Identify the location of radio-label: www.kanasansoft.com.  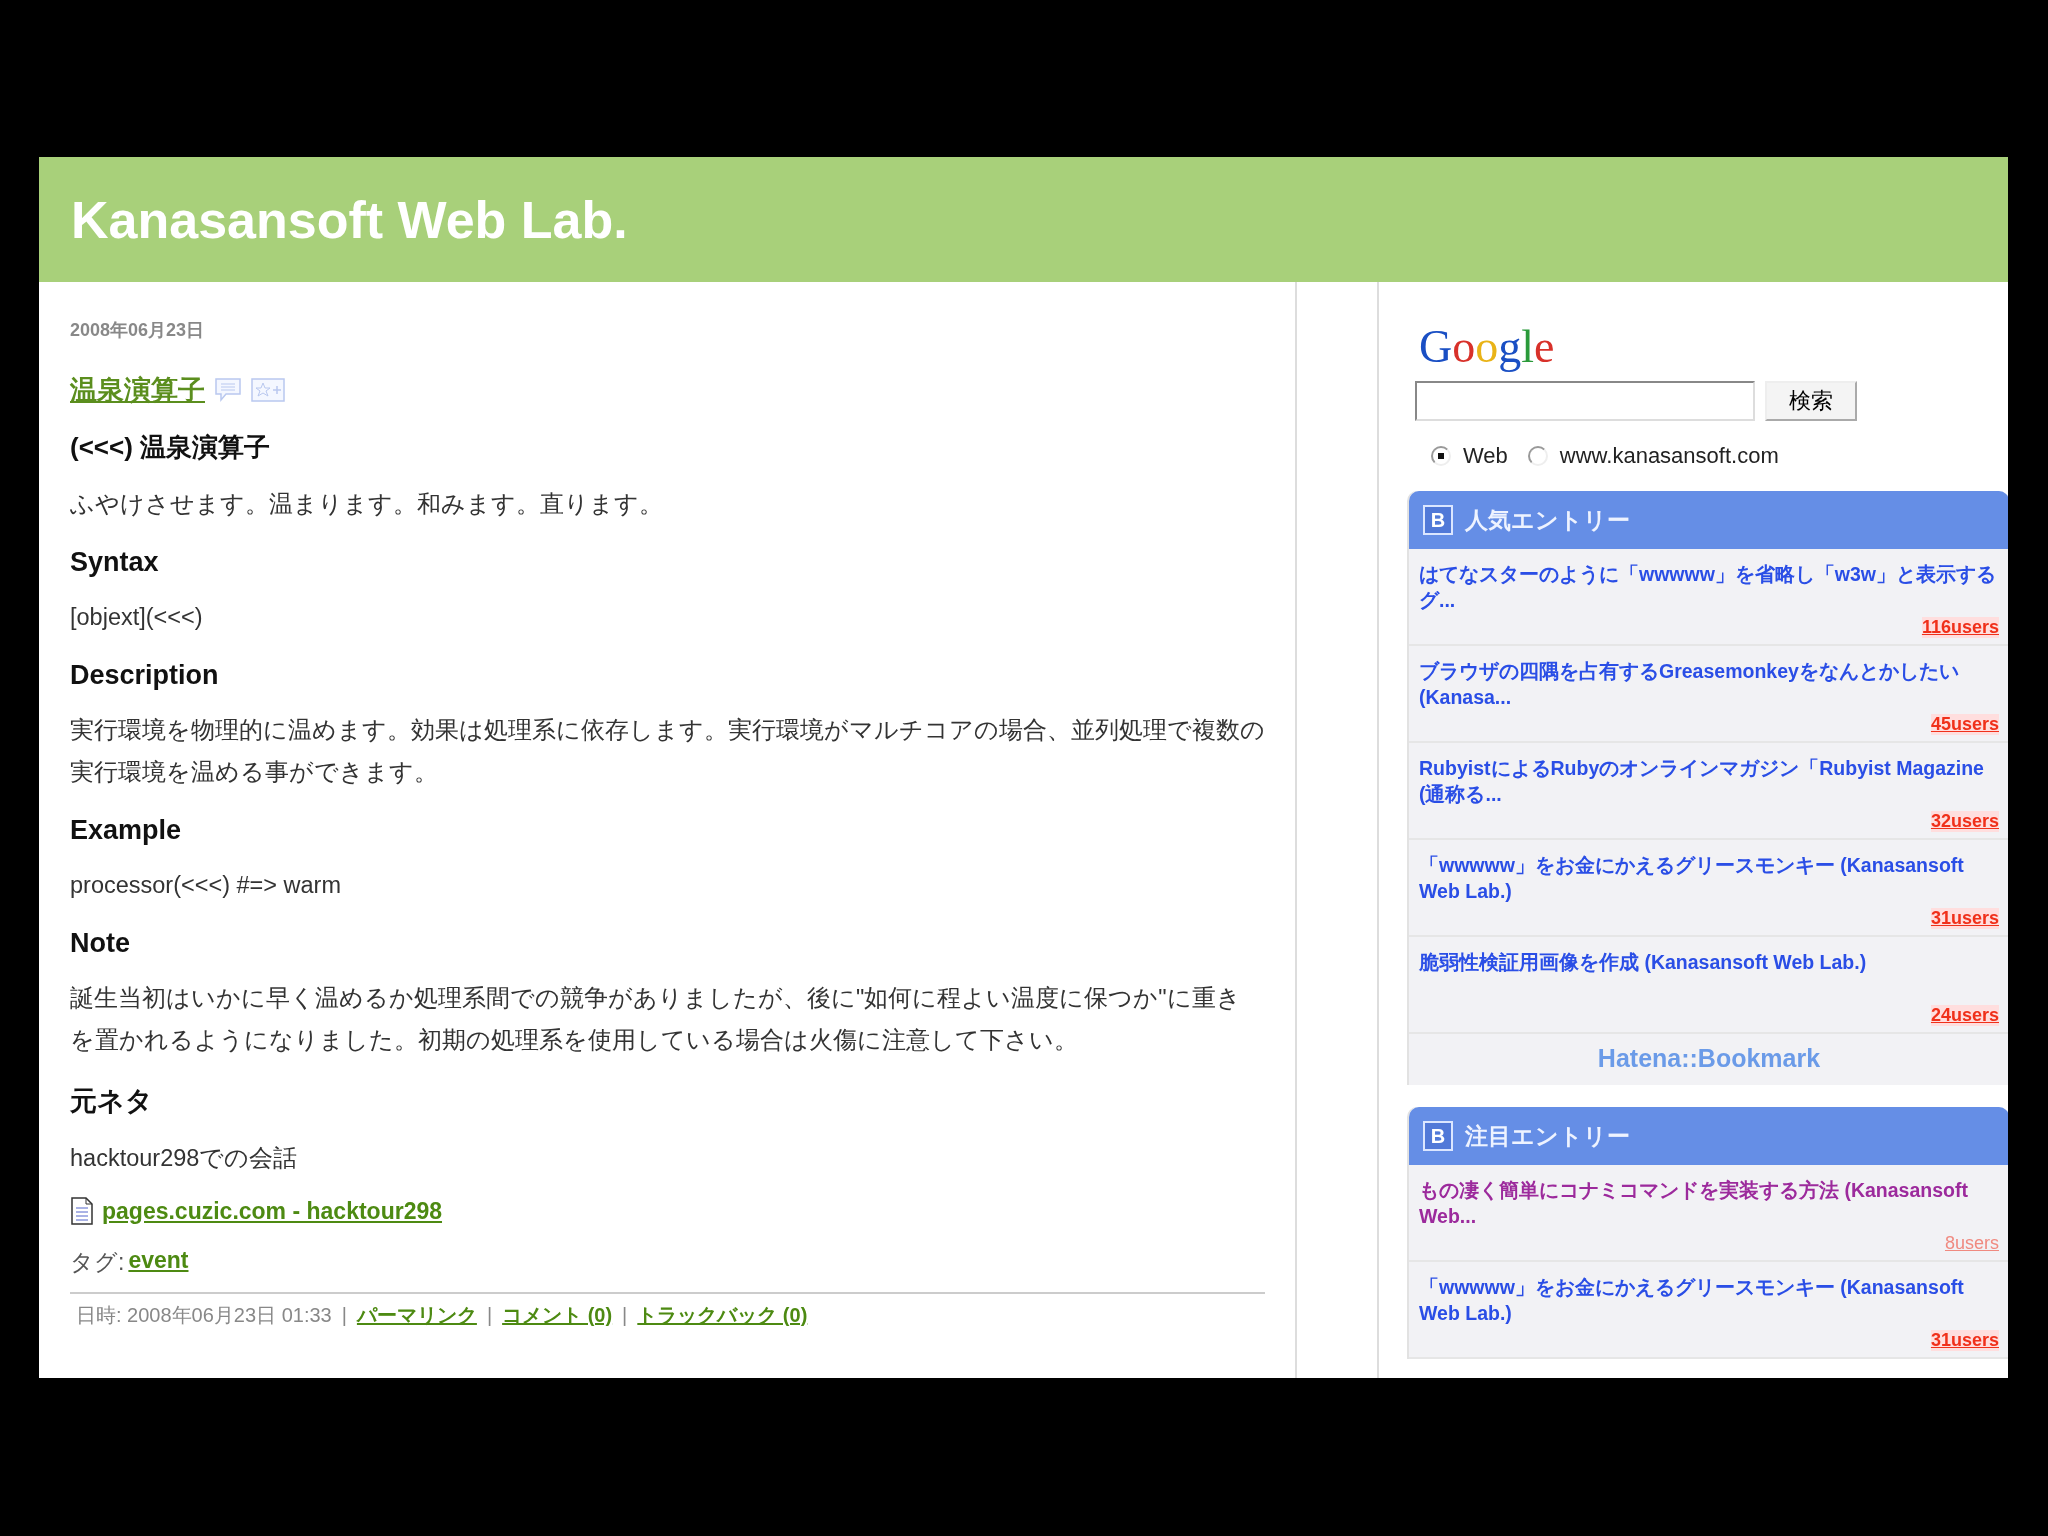
(1669, 456).